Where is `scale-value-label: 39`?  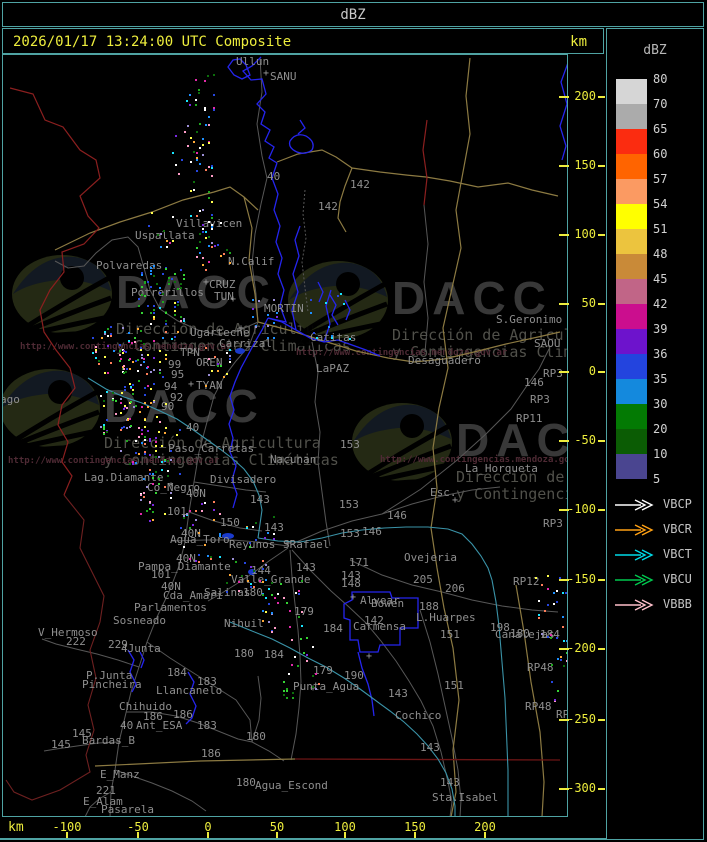
scale-value-label: 39 is located at coordinates (660, 329).